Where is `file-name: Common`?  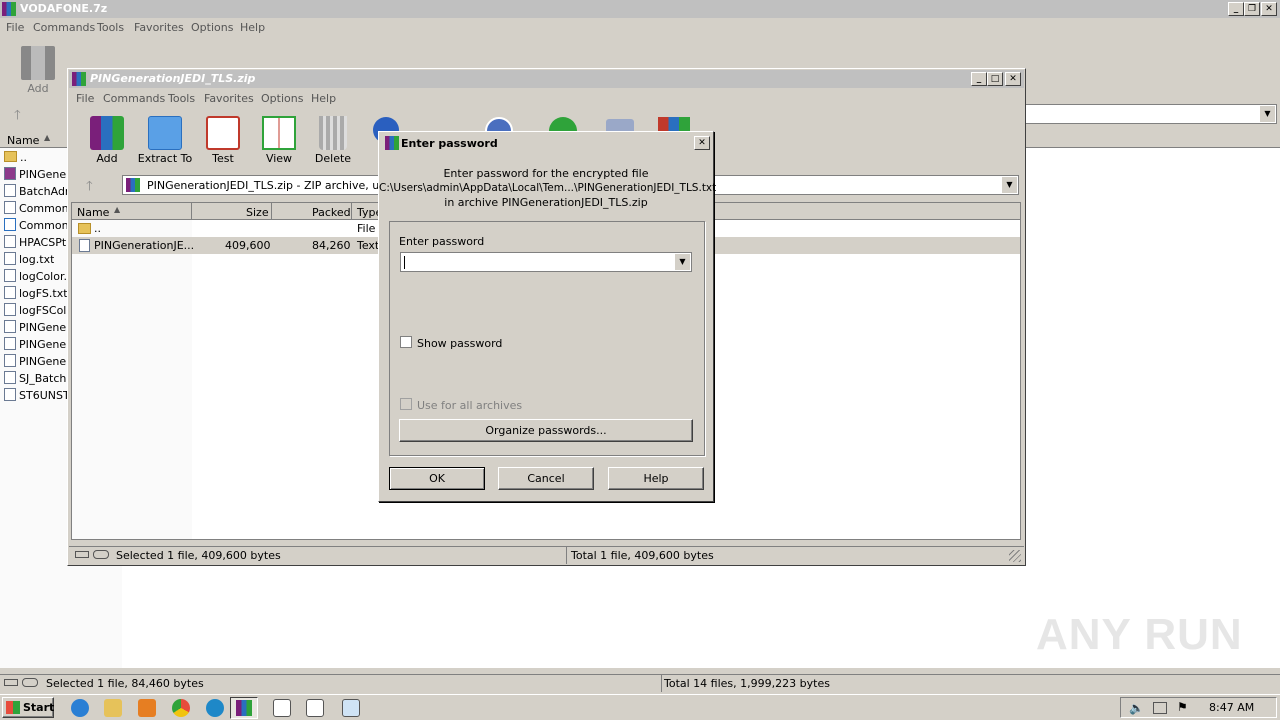 file-name: Common is located at coordinates (44, 208).